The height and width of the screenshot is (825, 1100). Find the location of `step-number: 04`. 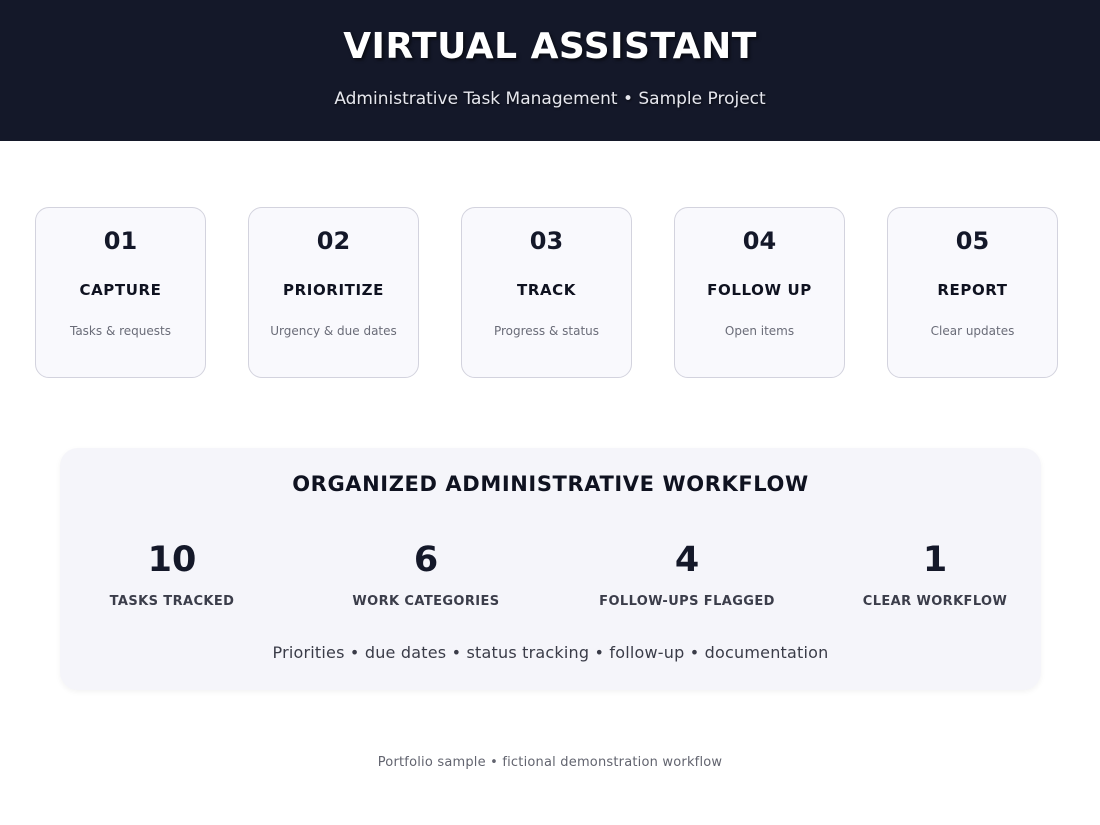

step-number: 04 is located at coordinates (759, 241).